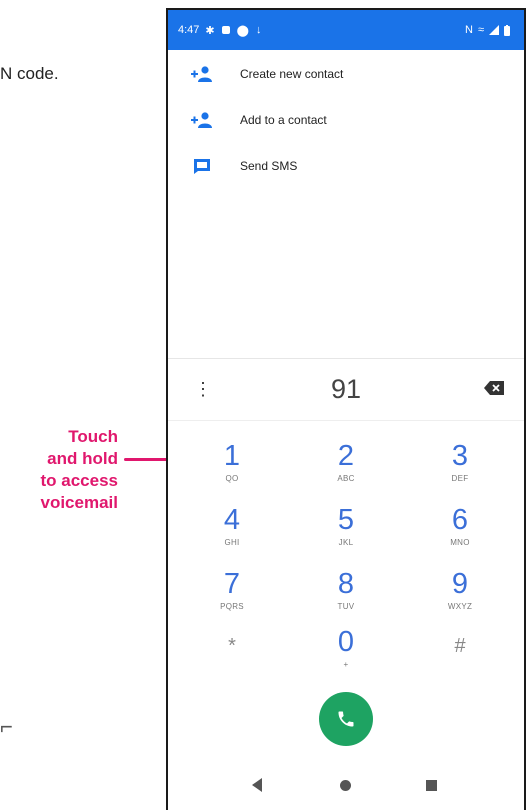  What do you see at coordinates (346, 520) in the screenshot?
I see `key-digit: 5` at bounding box center [346, 520].